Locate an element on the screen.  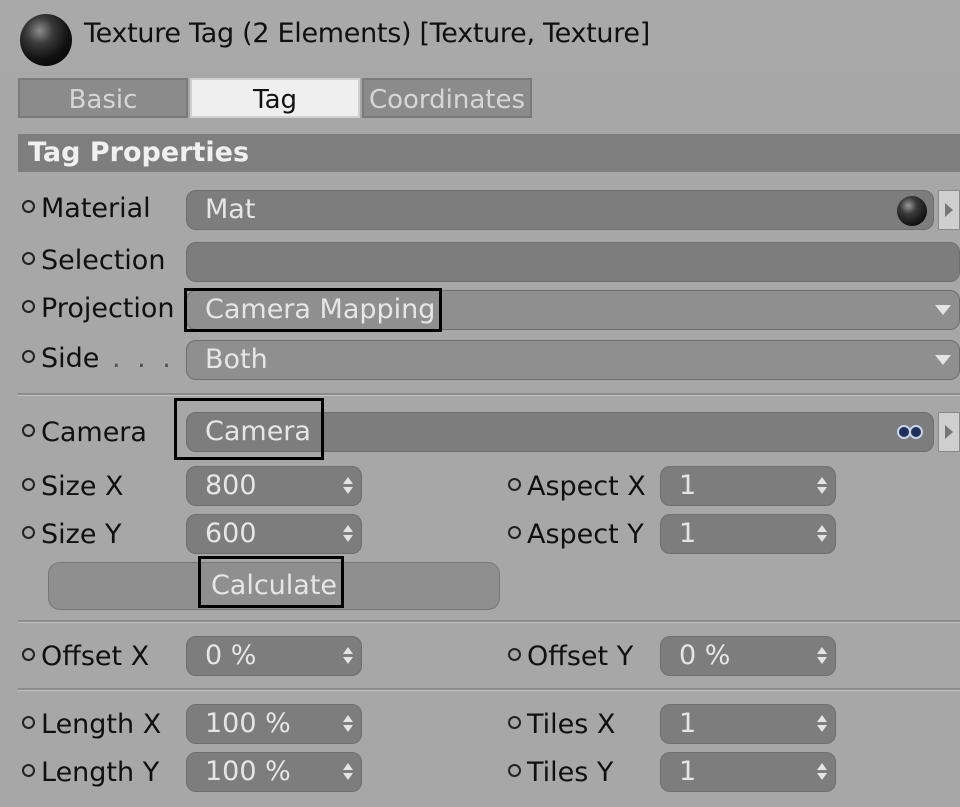
size-y-input: 600 is located at coordinates (274, 534).